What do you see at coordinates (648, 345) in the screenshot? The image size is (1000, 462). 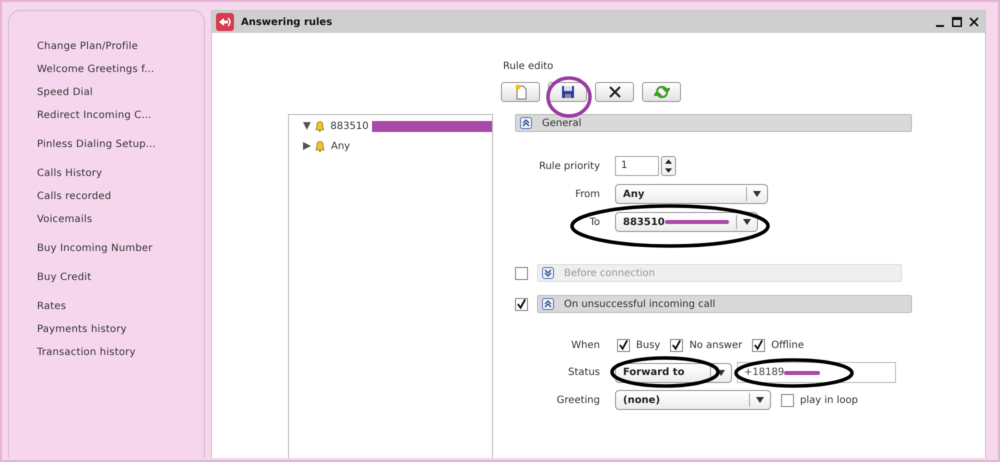 I see `checkbox-label: Busy` at bounding box center [648, 345].